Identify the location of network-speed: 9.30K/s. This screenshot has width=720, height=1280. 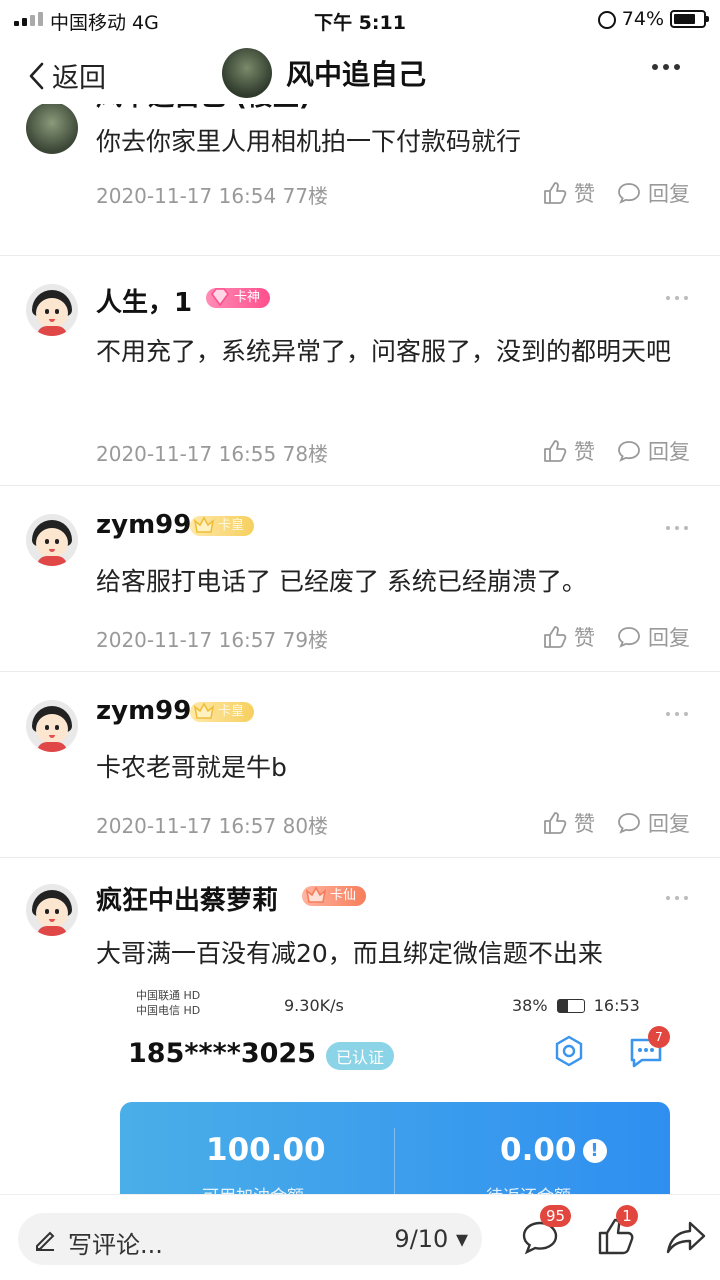
(314, 1005).